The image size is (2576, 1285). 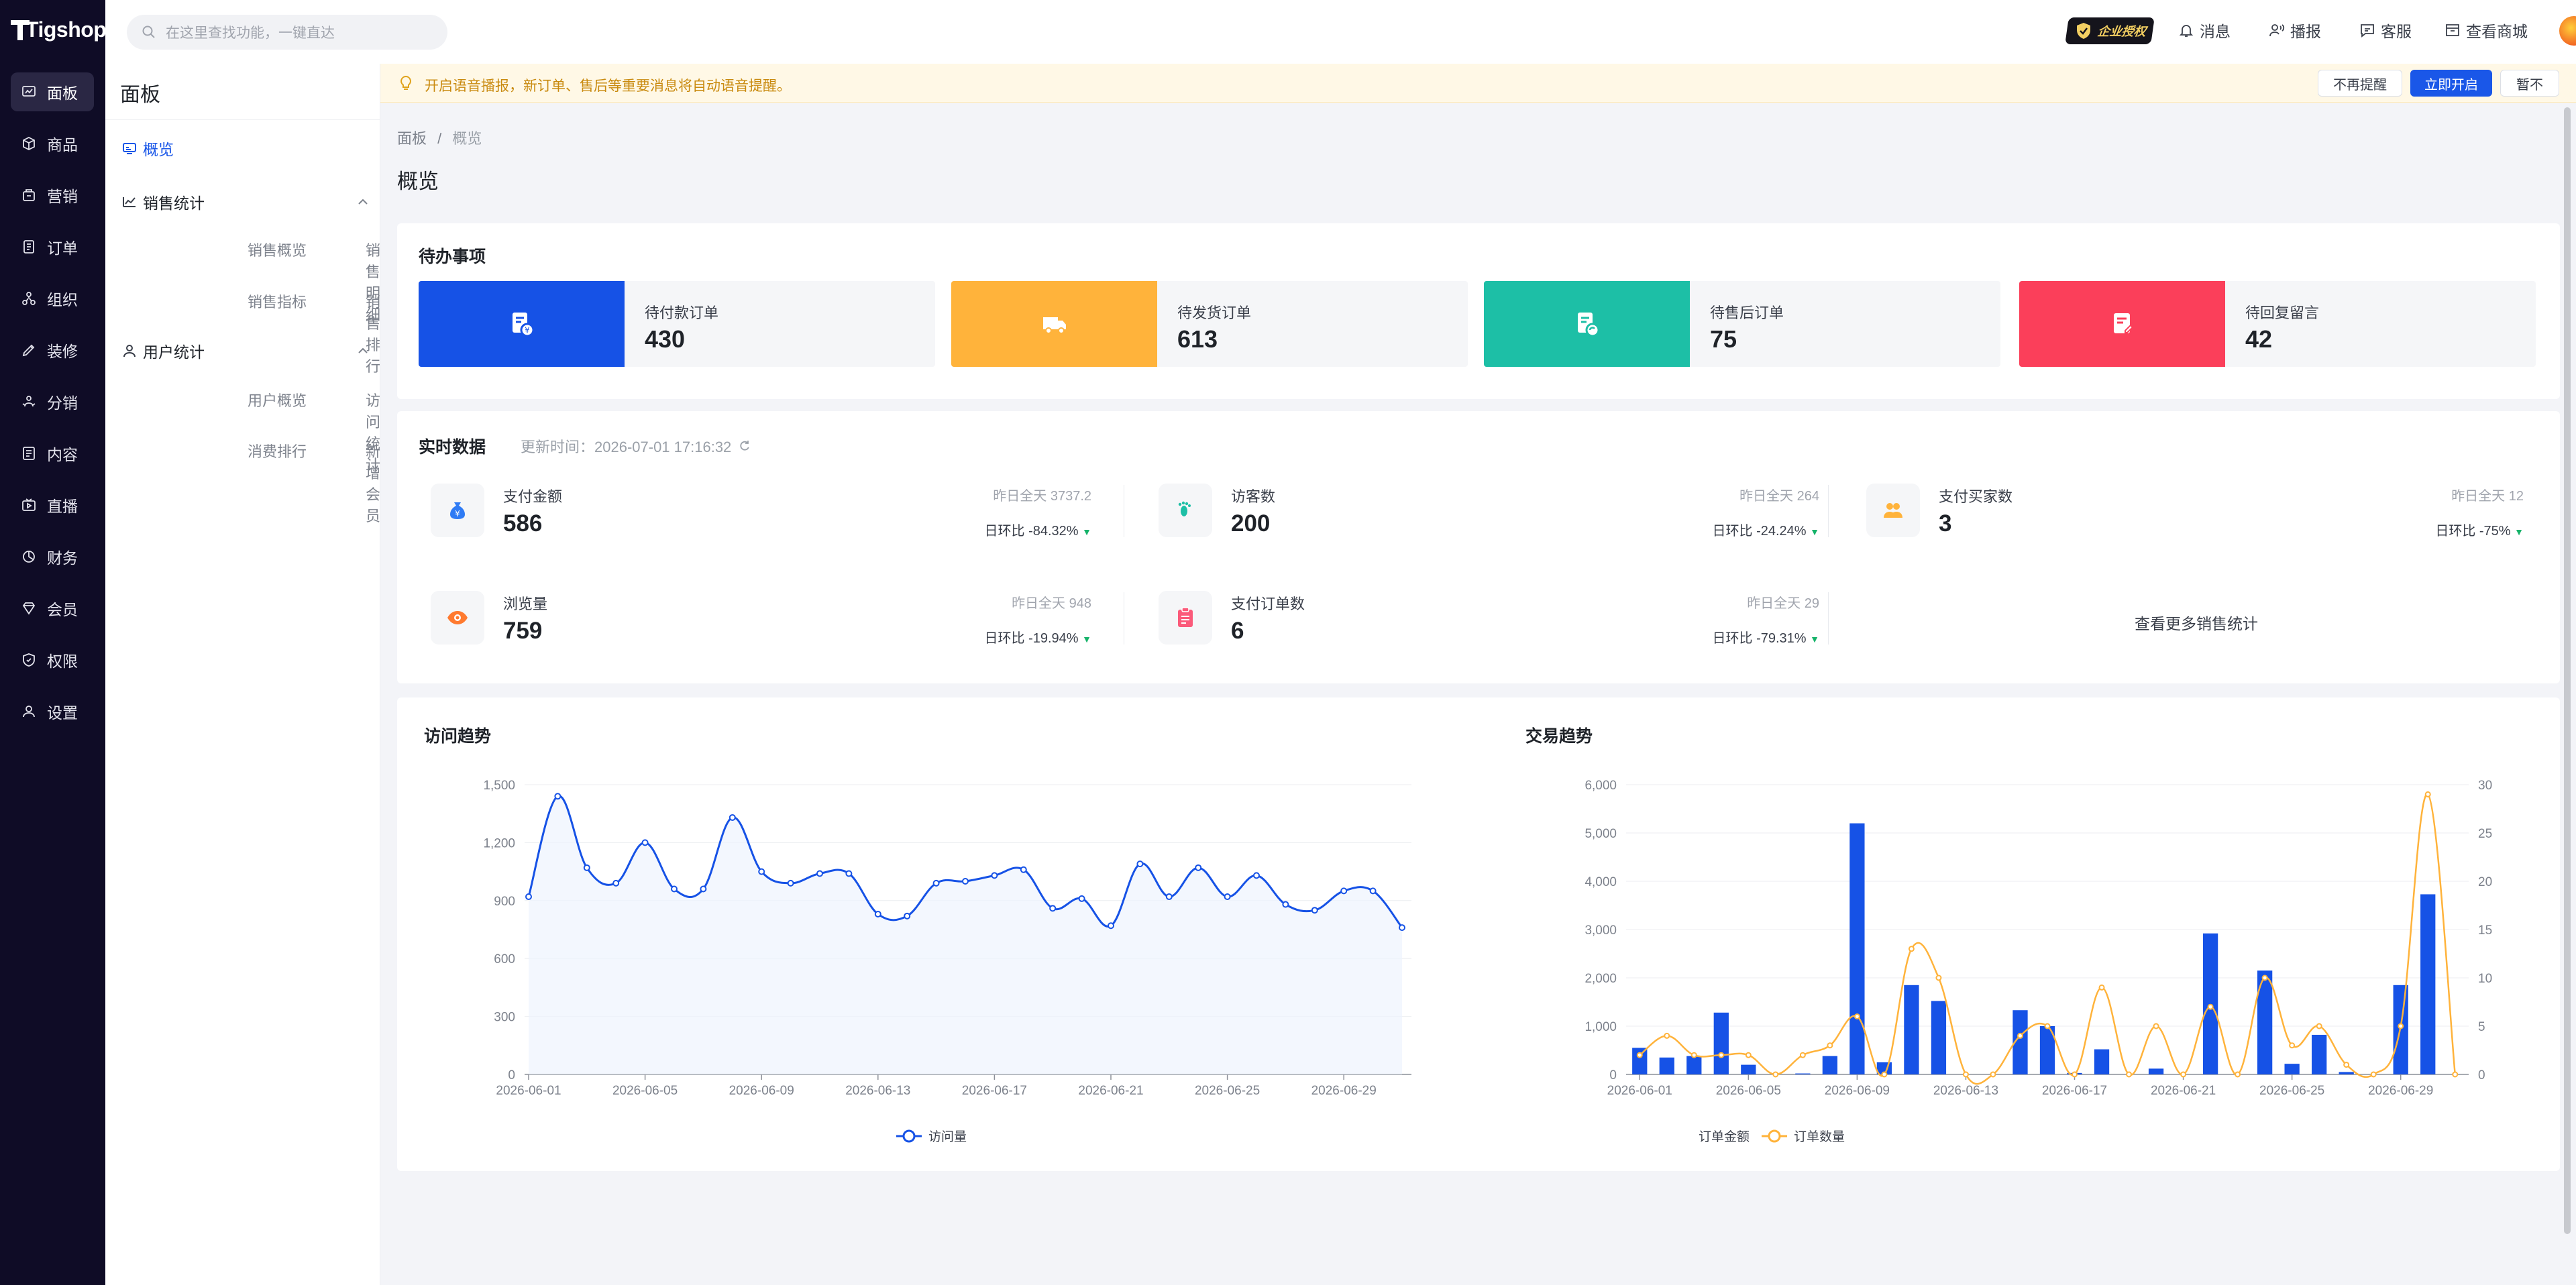 What do you see at coordinates (62, 558) in the screenshot?
I see `sidebar-item-label: 财务` at bounding box center [62, 558].